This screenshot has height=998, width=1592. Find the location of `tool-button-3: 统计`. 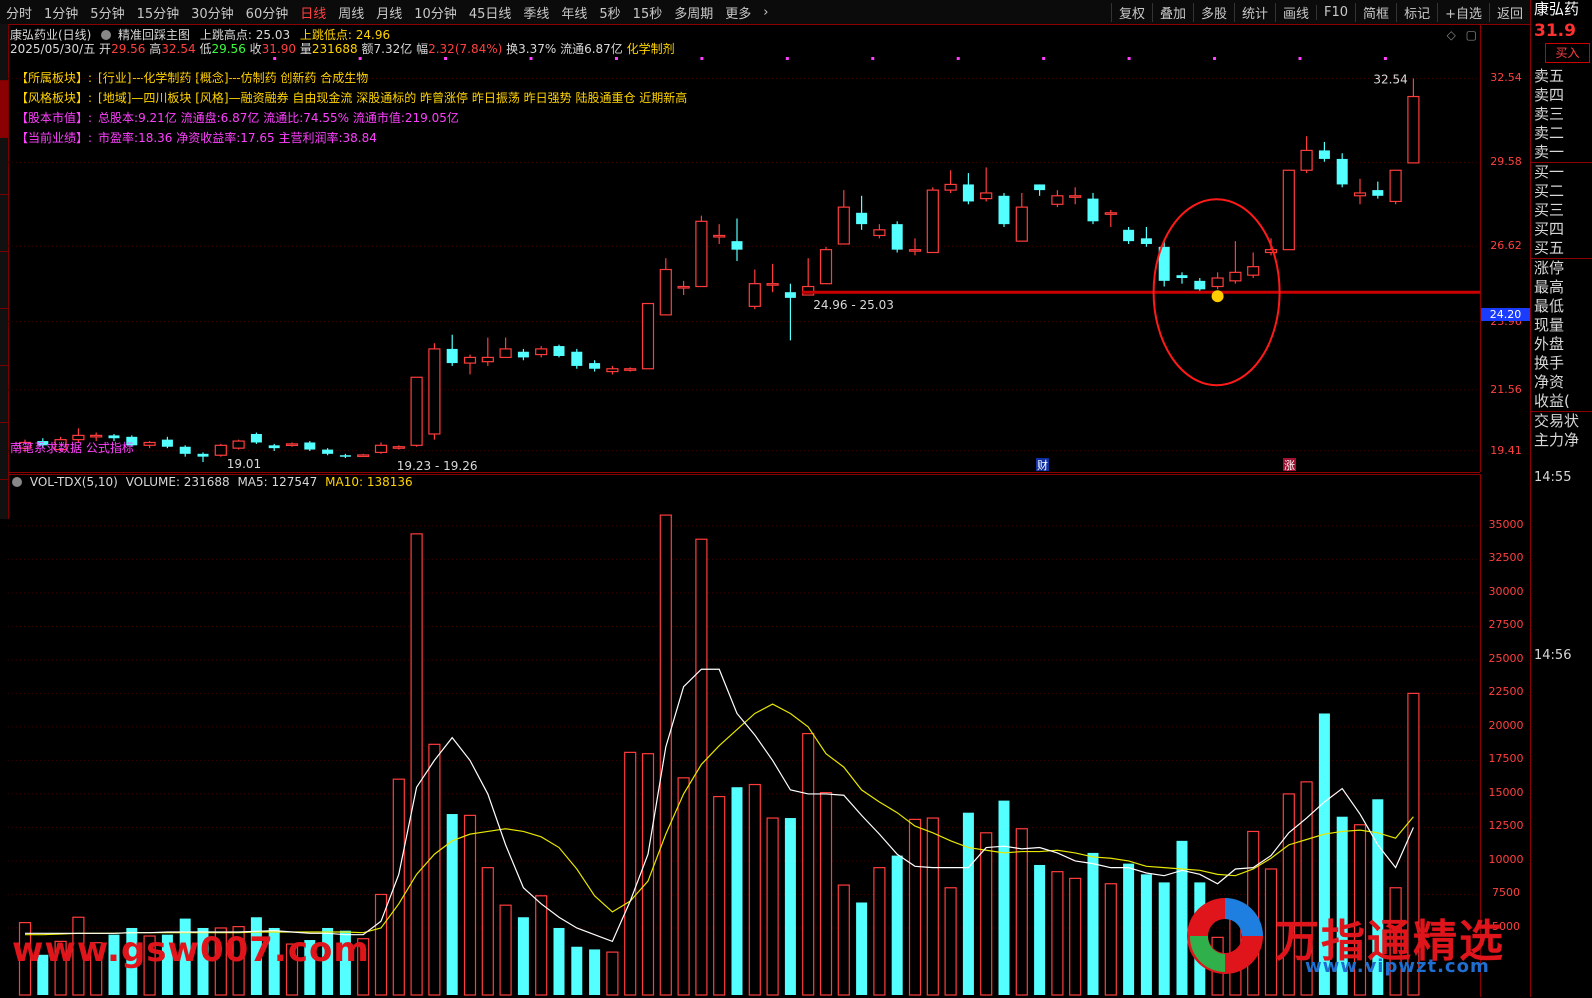

tool-button-3: 统计 is located at coordinates (1254, 12).